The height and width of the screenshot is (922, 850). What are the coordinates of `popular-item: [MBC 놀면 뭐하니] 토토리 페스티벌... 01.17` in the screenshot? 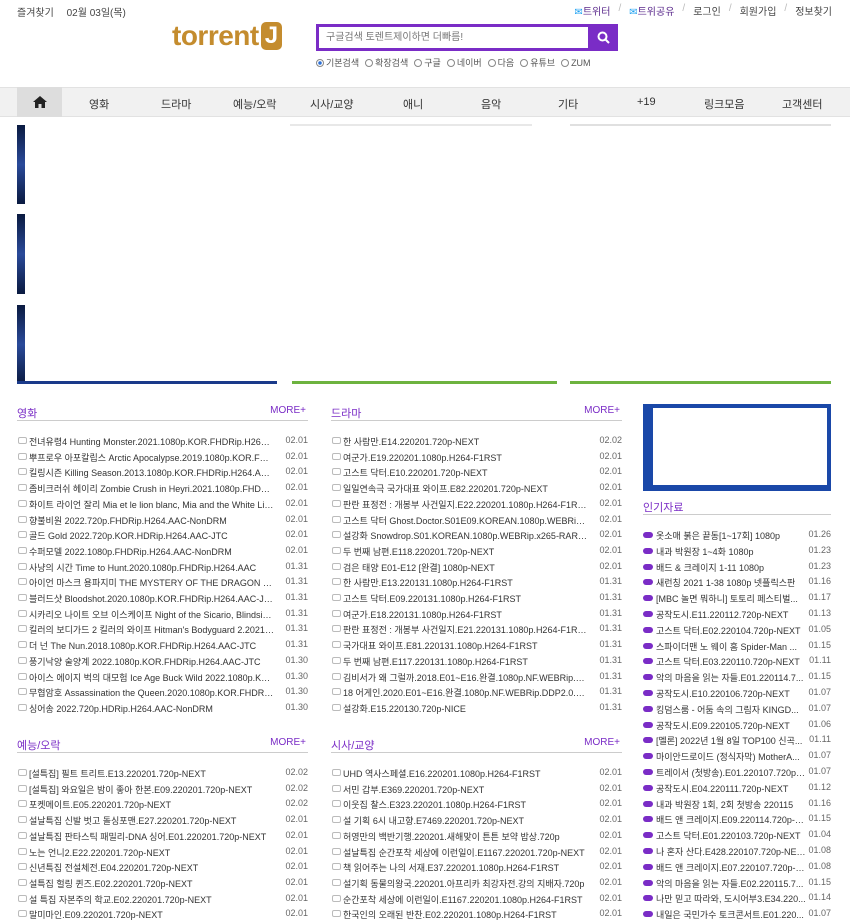 It's located at (737, 598).